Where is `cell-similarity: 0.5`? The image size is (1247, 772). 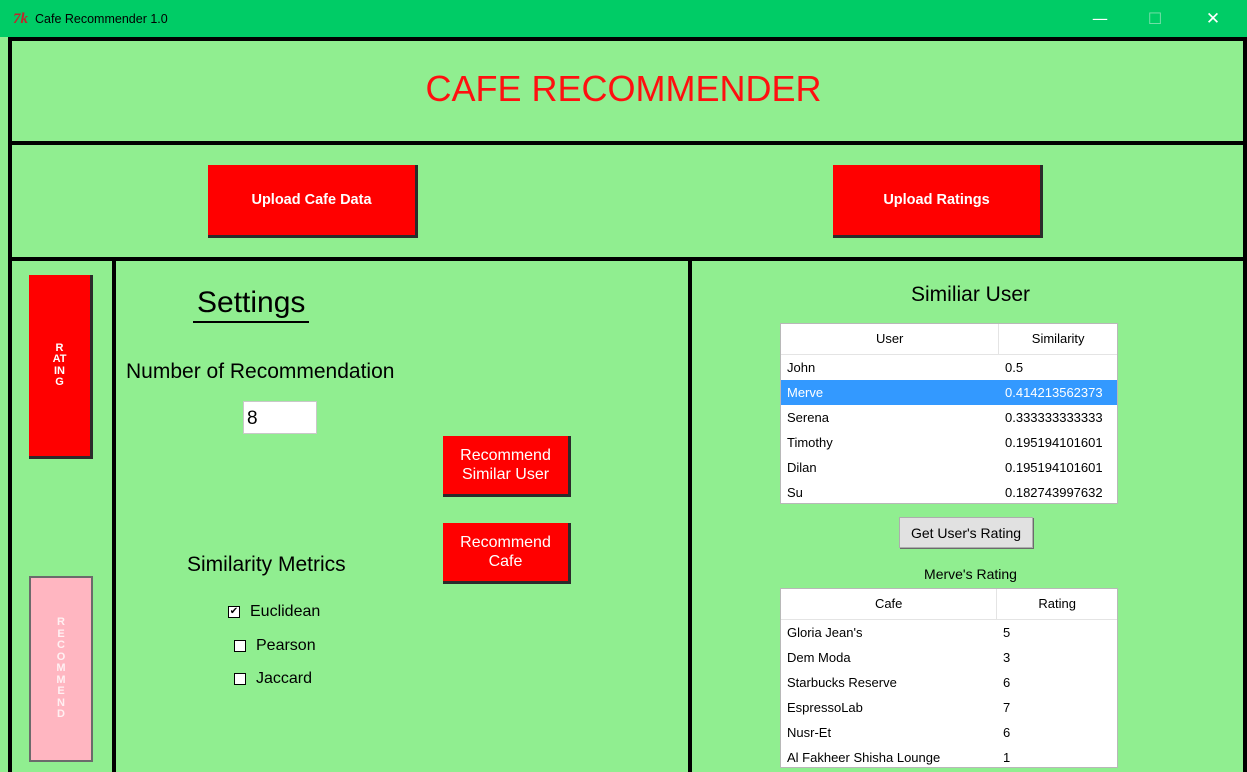
cell-similarity: 0.5 is located at coordinates (1014, 367).